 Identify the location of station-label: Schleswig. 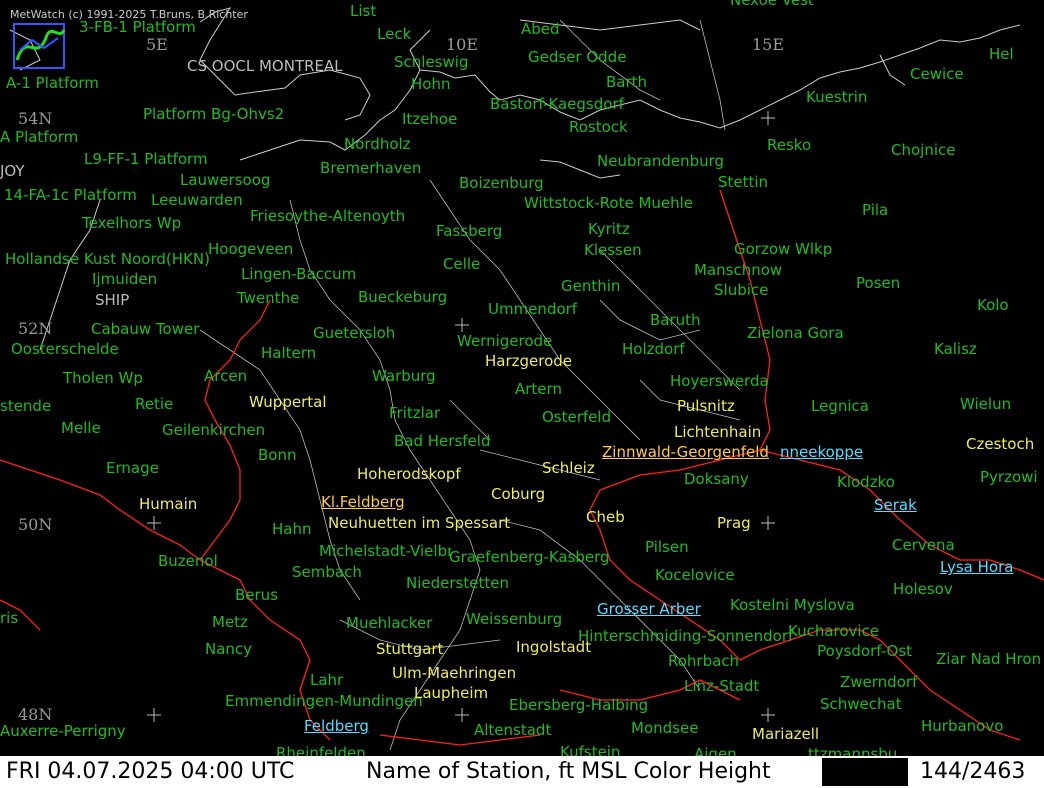
(431, 62).